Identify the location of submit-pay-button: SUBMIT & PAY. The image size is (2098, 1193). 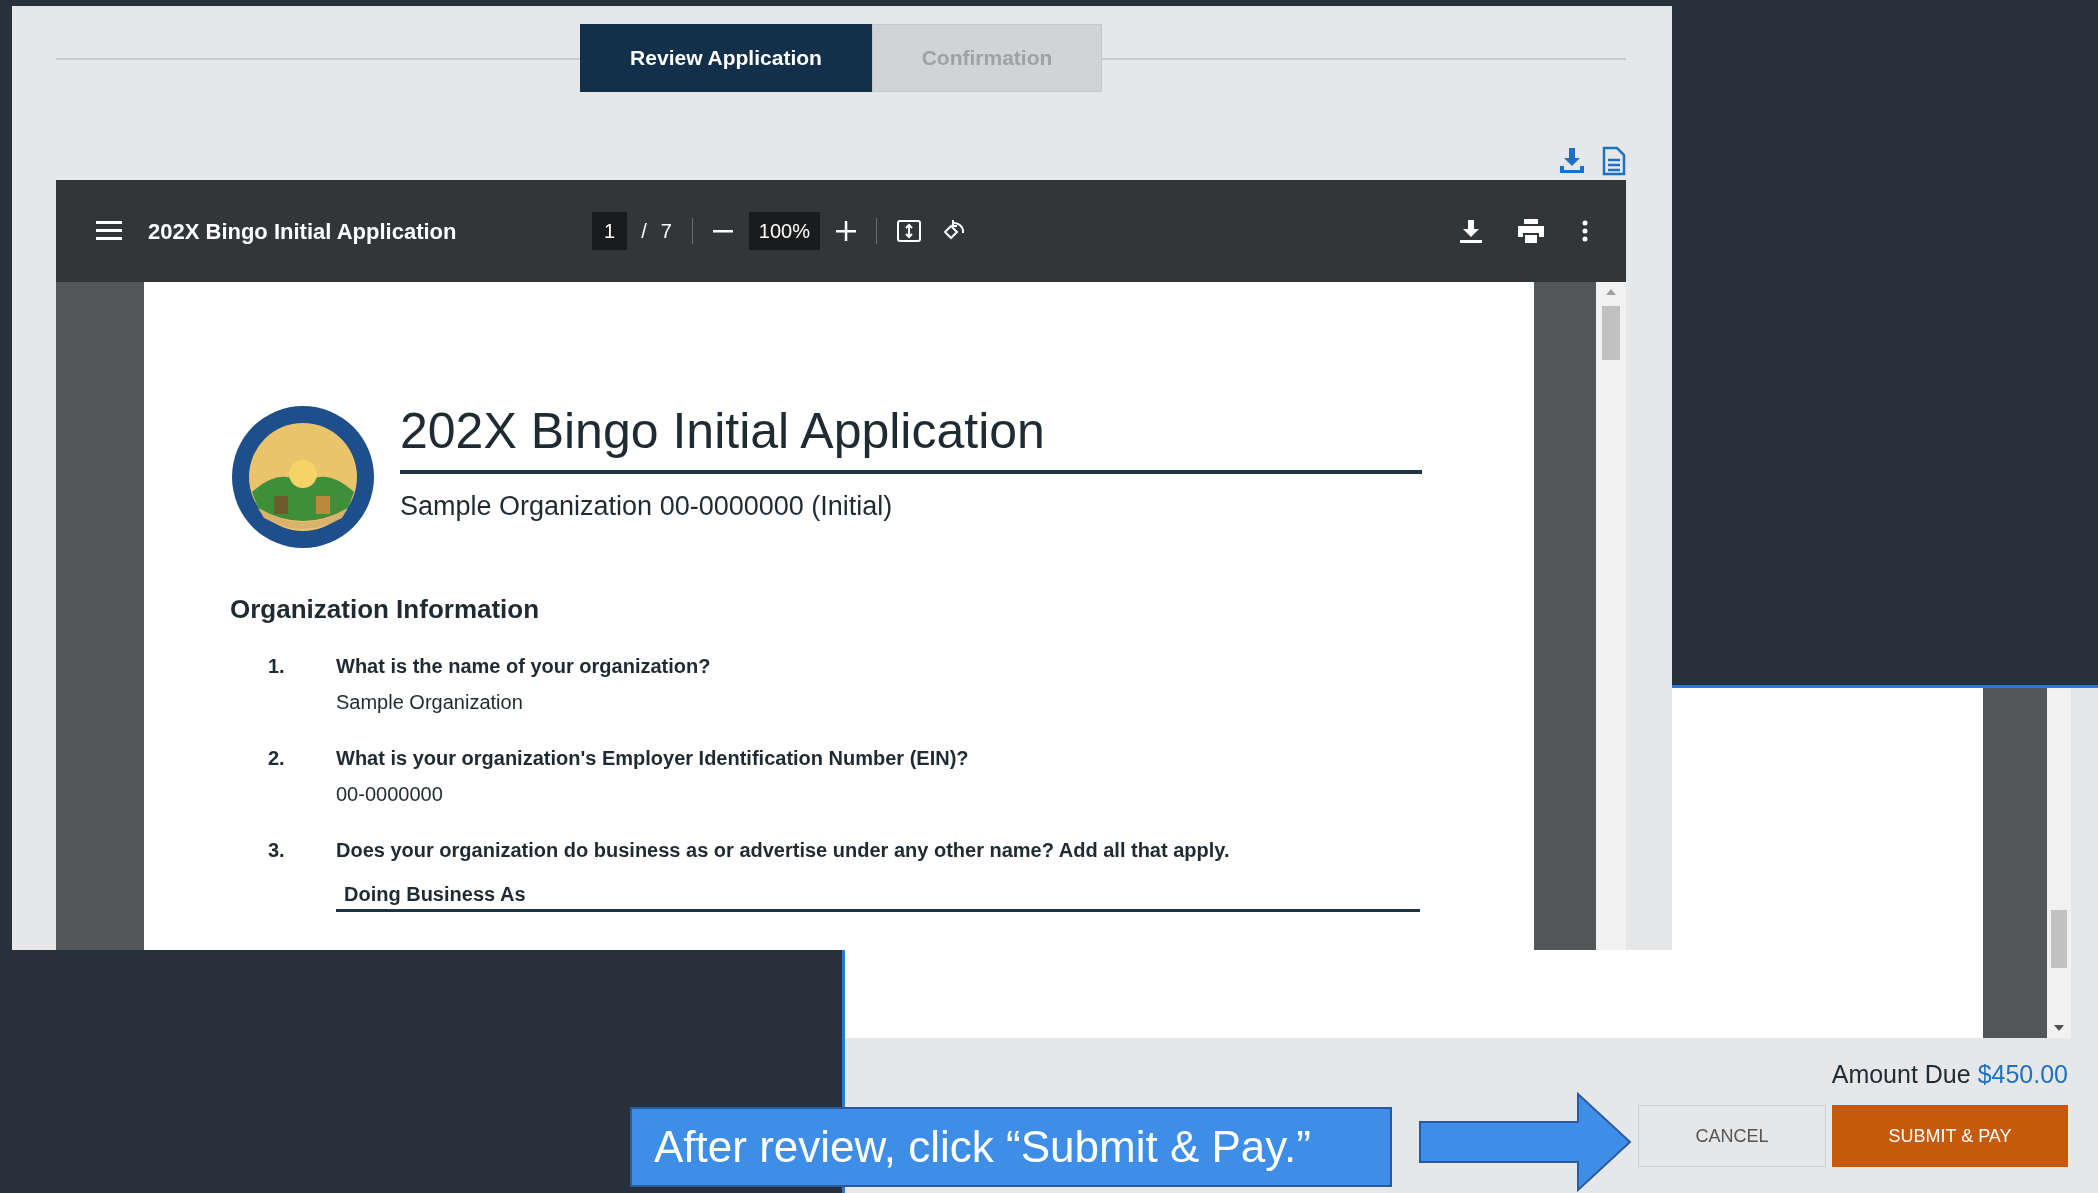
(1950, 1136).